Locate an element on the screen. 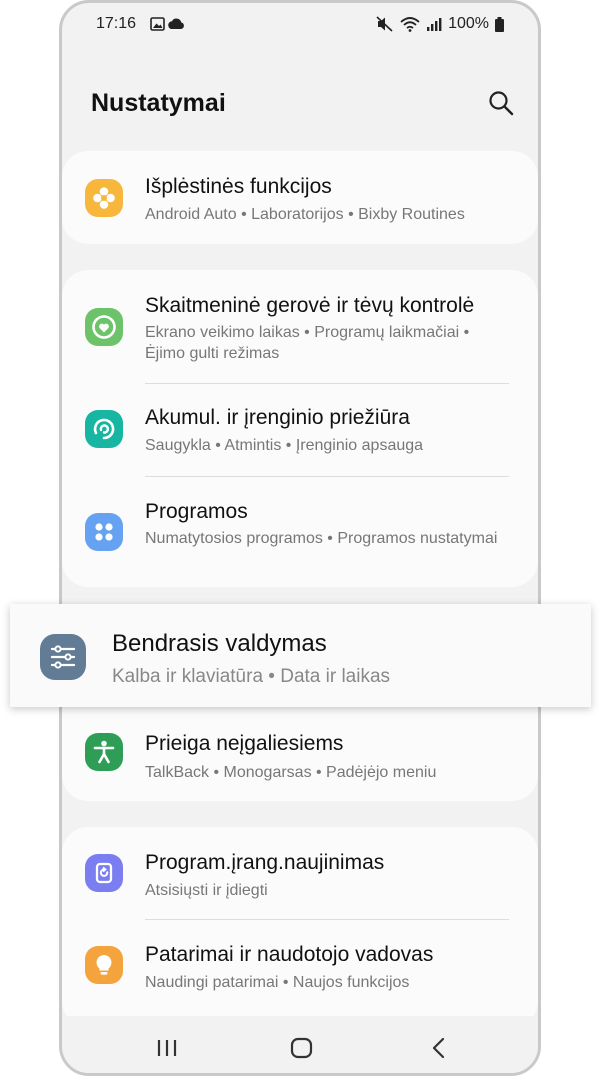  setting-title: Prieiga neįgaliesiems is located at coordinates (244, 743).